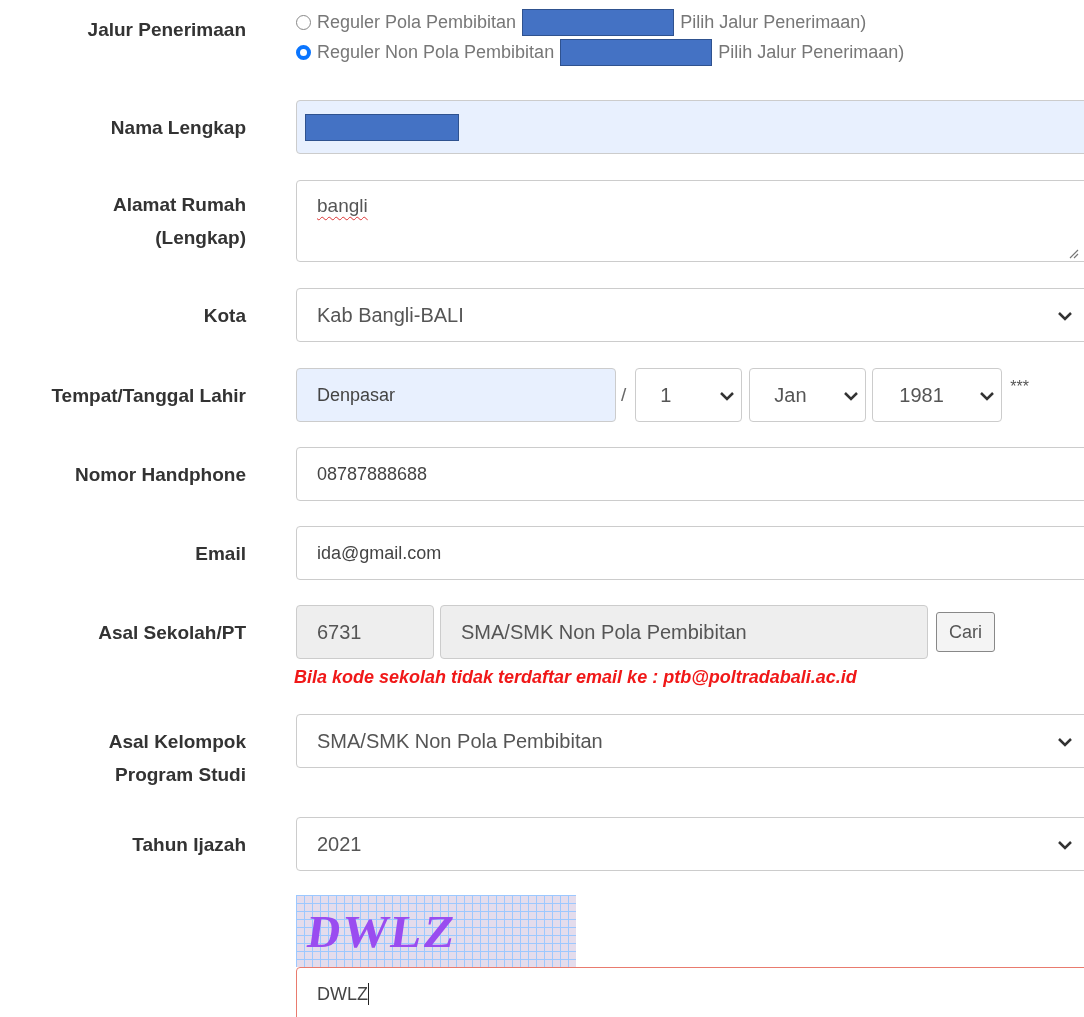 The image size is (1084, 1017). What do you see at coordinates (808, 395) in the screenshot?
I see `month-select: Jan` at bounding box center [808, 395].